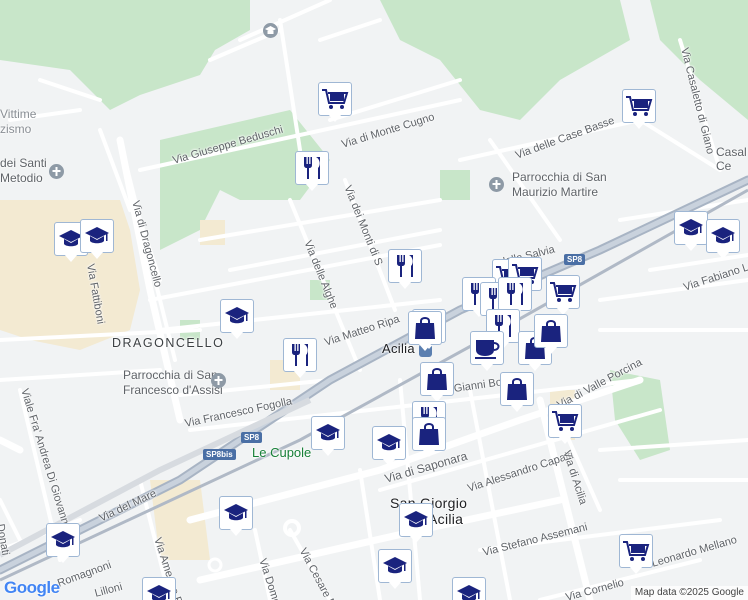  What do you see at coordinates (282, 452) in the screenshot?
I see `area-label-le-cupole: Le Cupole` at bounding box center [282, 452].